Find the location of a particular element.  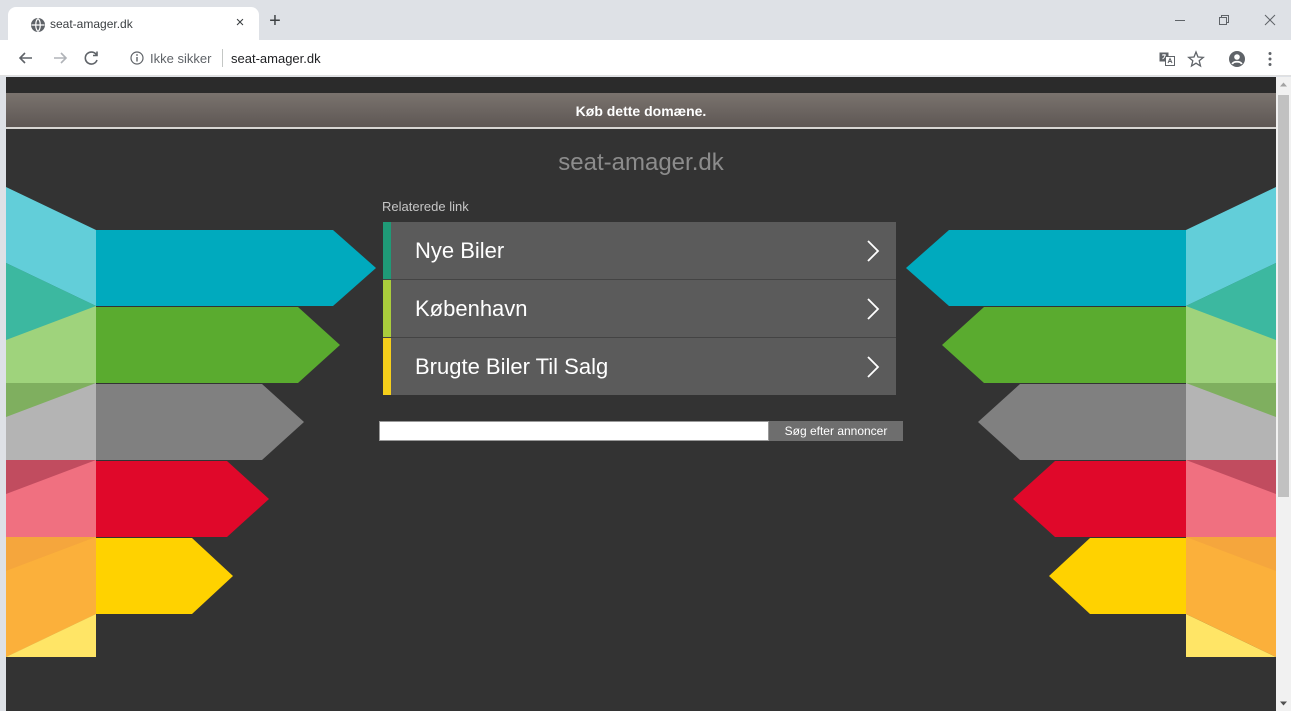

translate-icon is located at coordinates (1167, 59).